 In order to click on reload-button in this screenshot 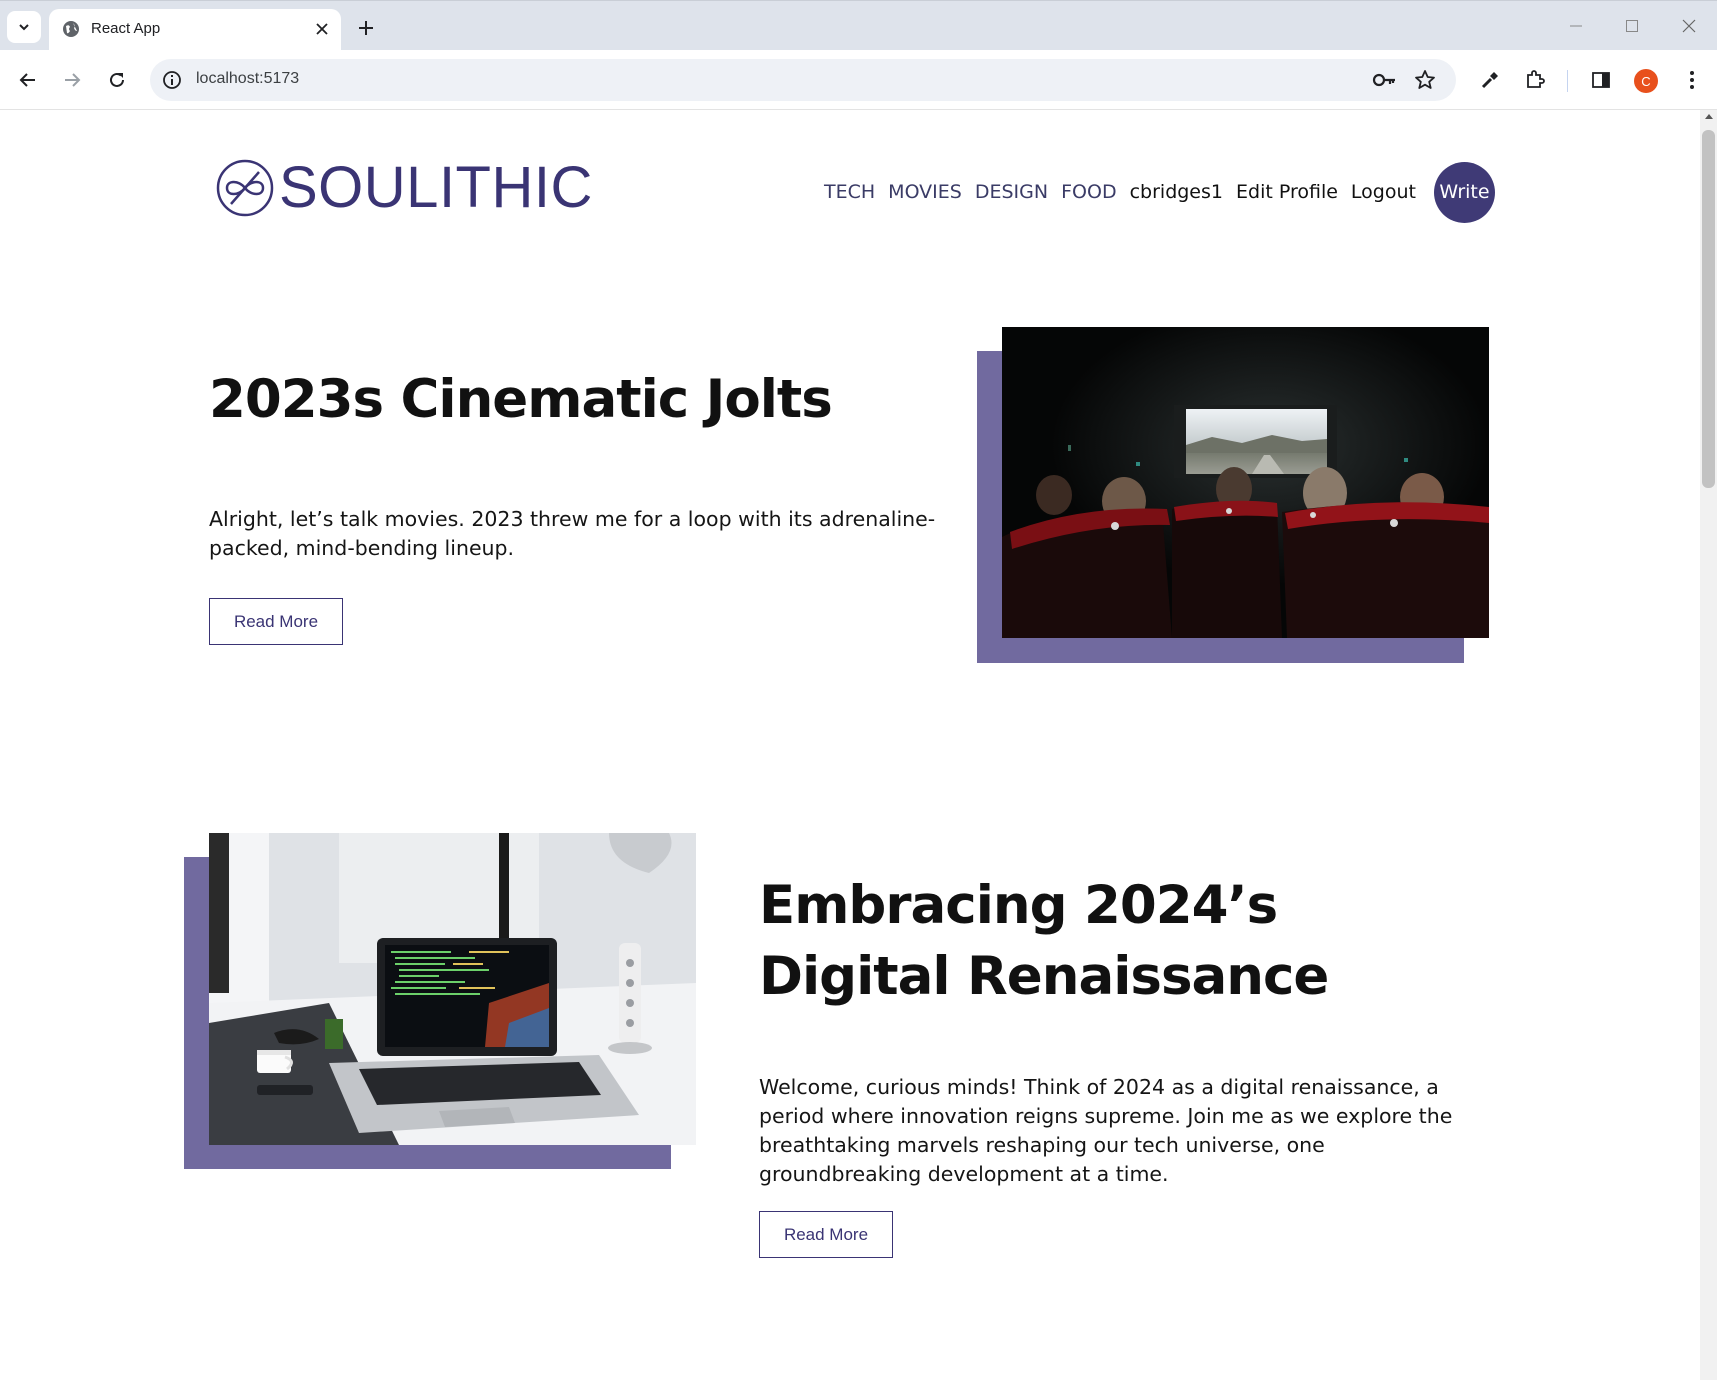, I will do `click(117, 80)`.